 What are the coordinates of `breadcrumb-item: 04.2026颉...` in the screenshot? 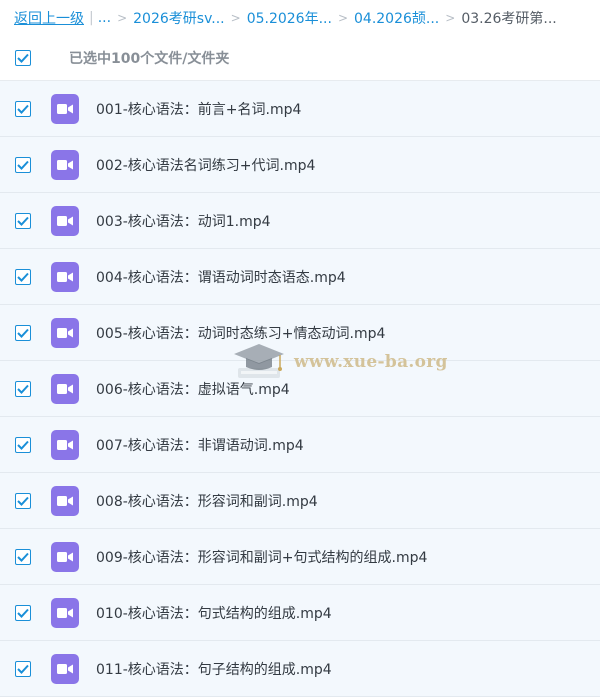 It's located at (396, 18).